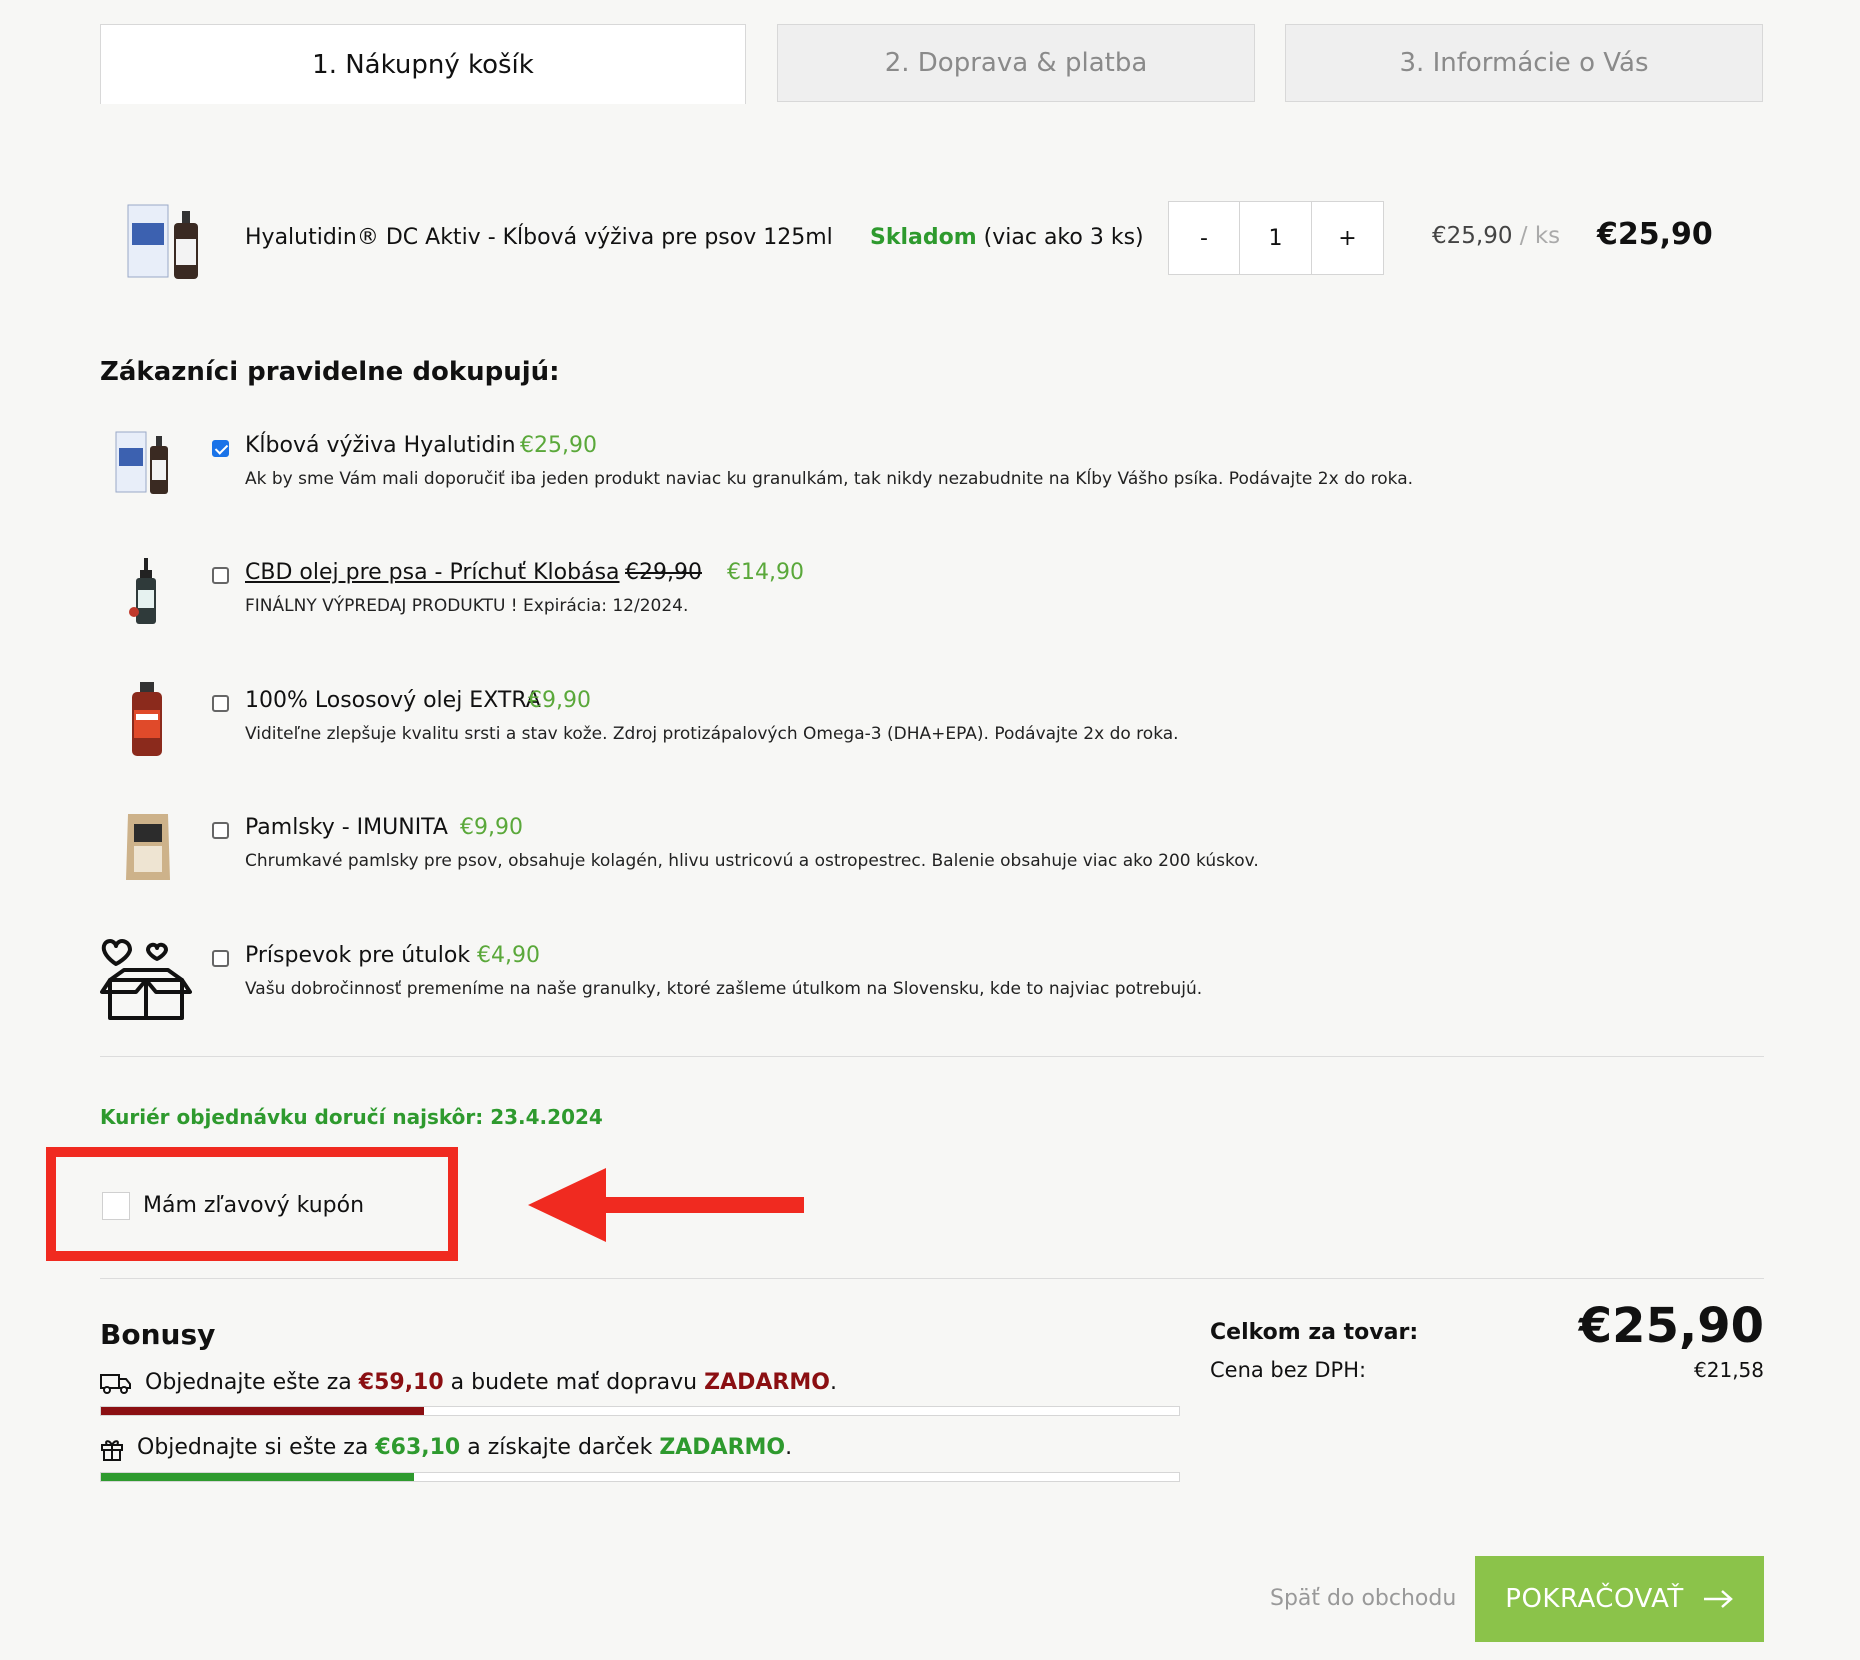 The height and width of the screenshot is (1660, 1860). I want to click on tab-customer-info-label: 3. Informácie o Vás, so click(1524, 63).